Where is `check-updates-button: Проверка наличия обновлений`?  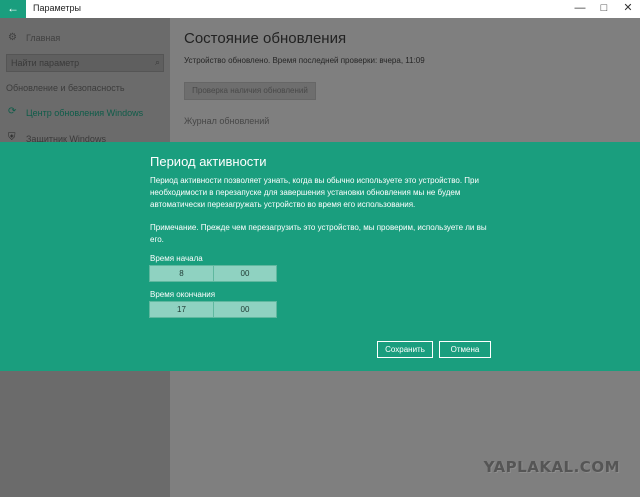 check-updates-button: Проверка наличия обновлений is located at coordinates (250, 91).